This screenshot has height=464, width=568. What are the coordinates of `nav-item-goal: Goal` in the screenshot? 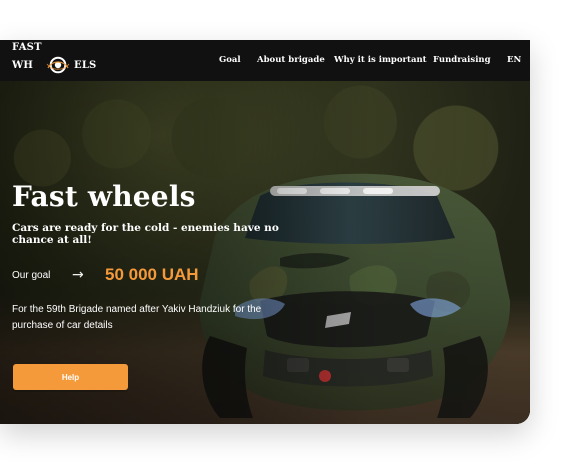 It's located at (230, 60).